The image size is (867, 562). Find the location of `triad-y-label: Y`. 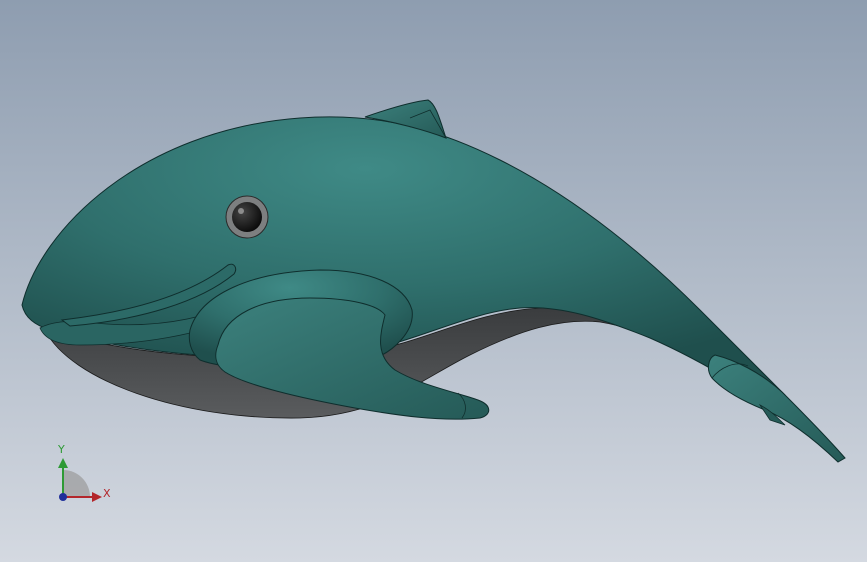

triad-y-label: Y is located at coordinates (61, 449).